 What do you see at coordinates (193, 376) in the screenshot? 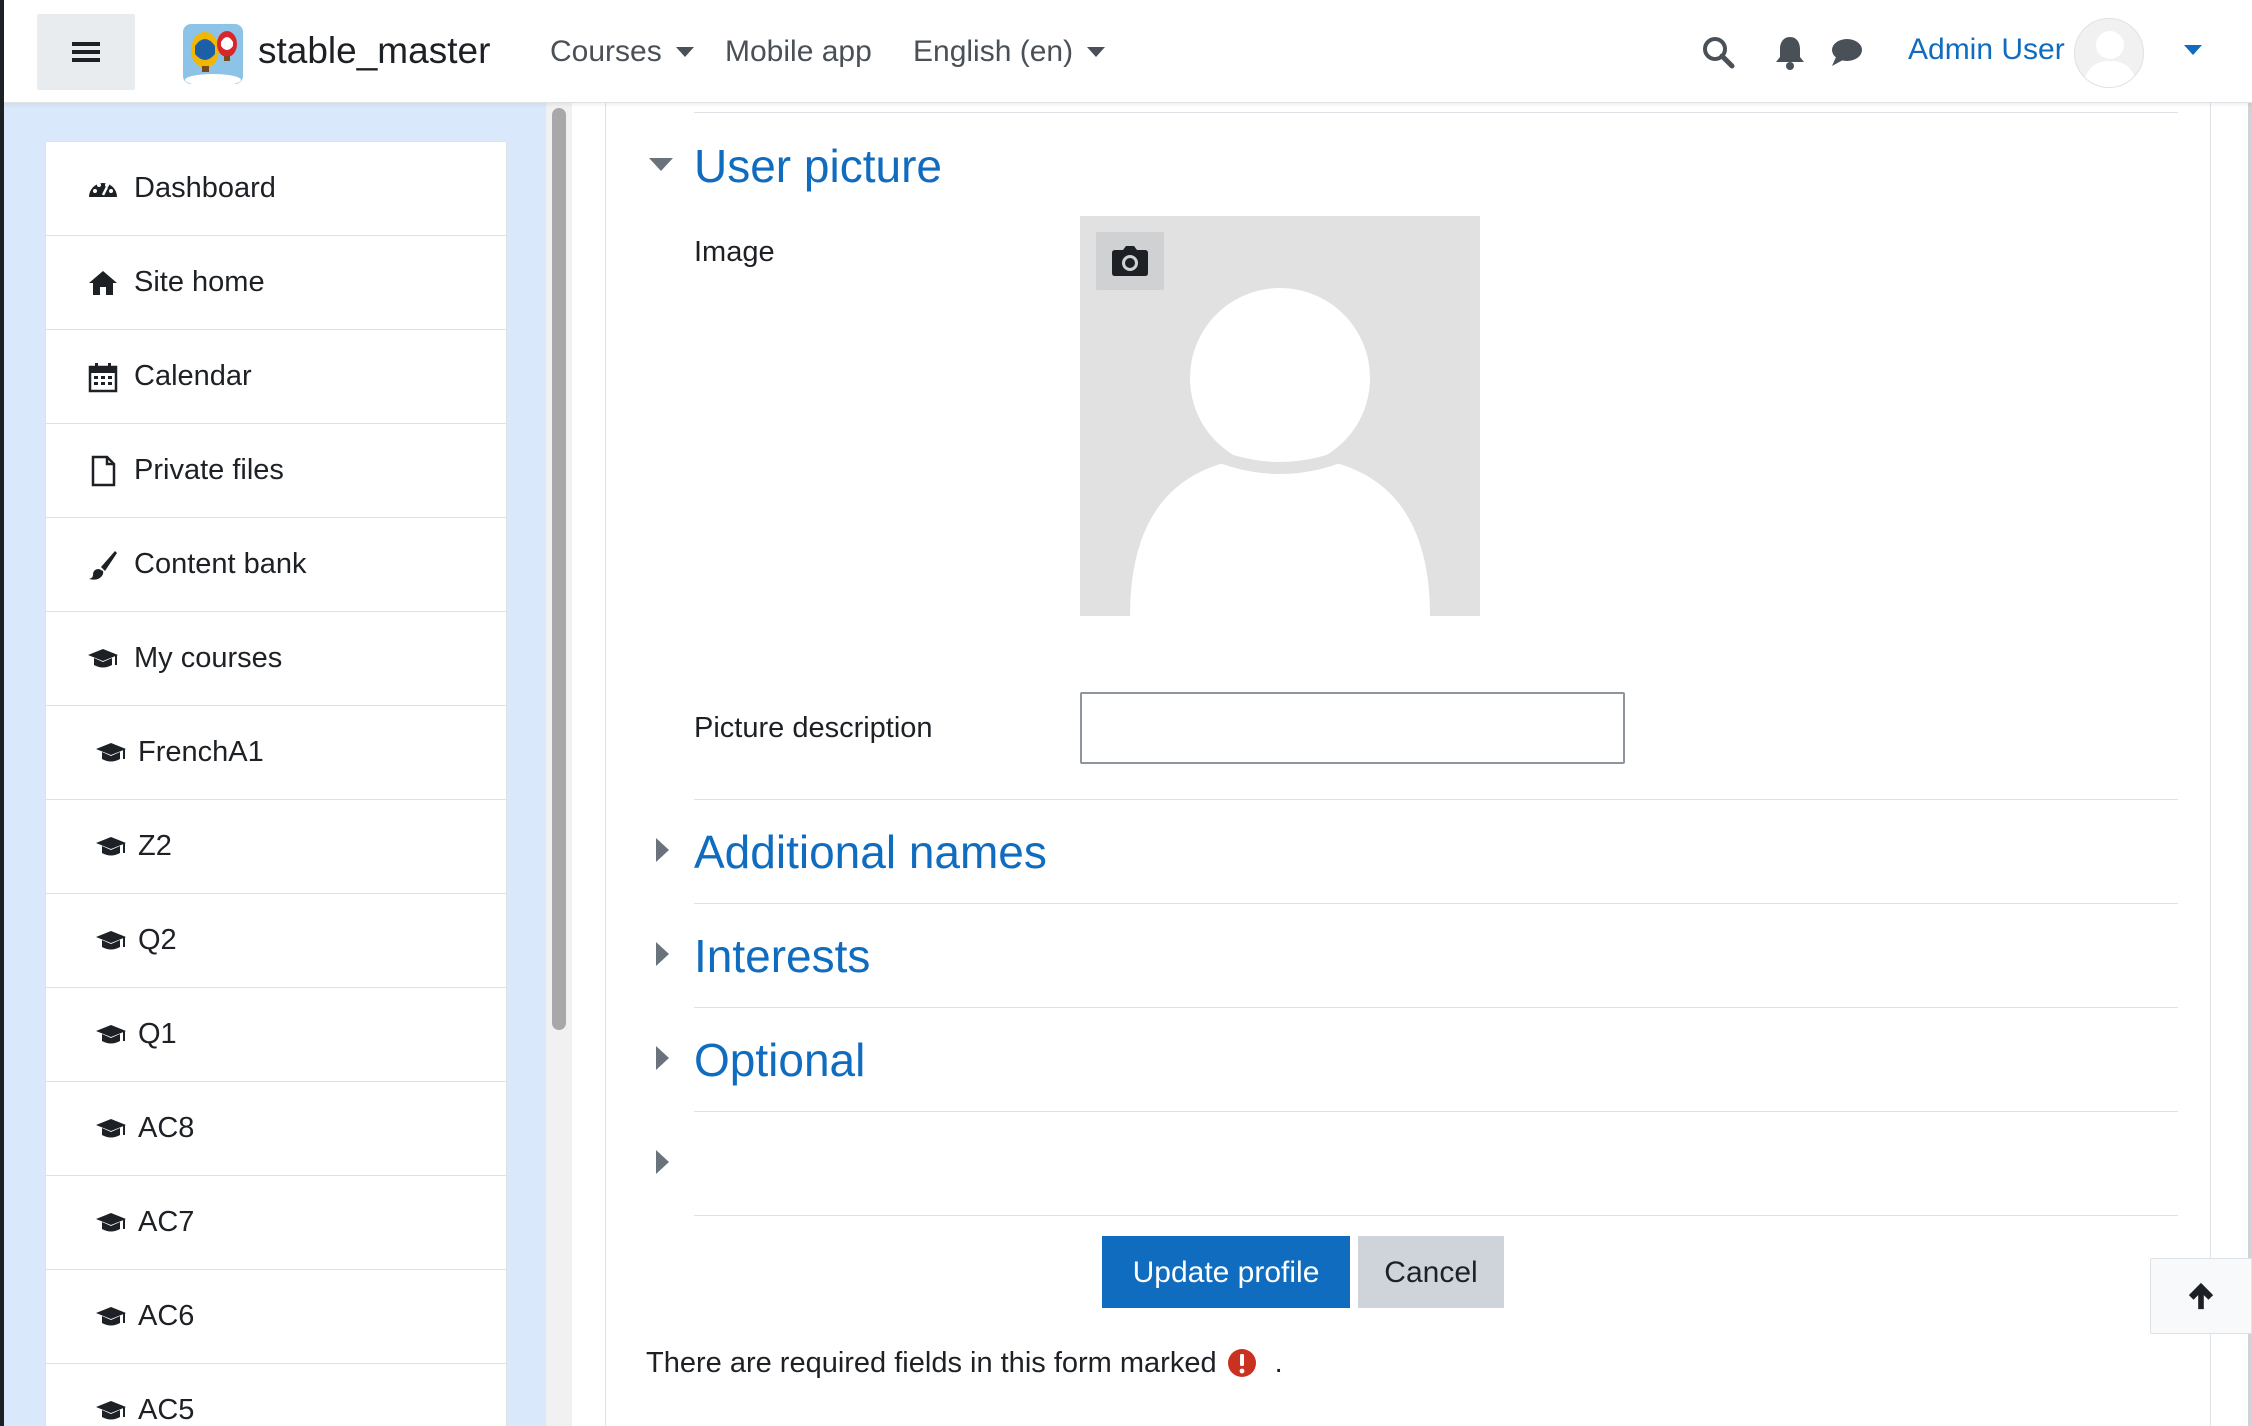
I see `drawer-item-label: Calendar` at bounding box center [193, 376].